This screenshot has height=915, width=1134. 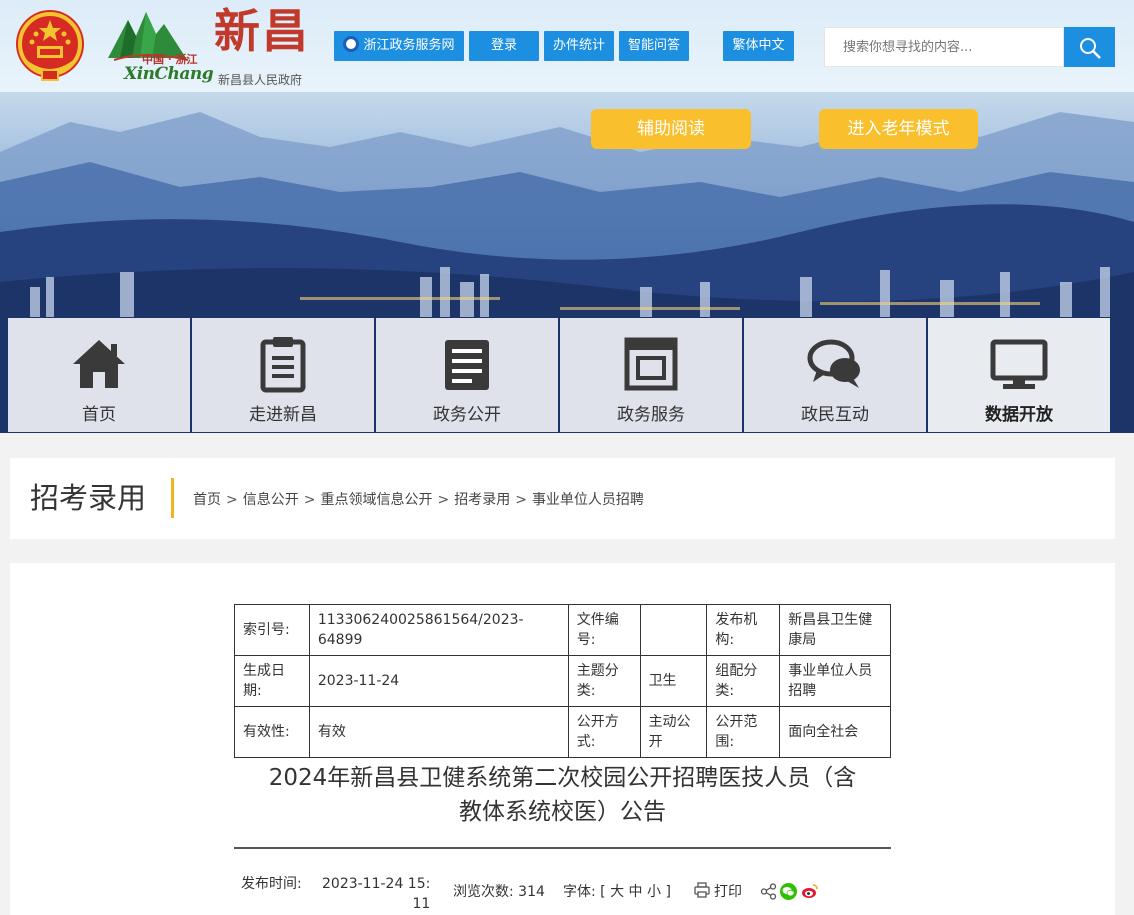 I want to click on breadcrumb-home: 首页, so click(x=207, y=500).